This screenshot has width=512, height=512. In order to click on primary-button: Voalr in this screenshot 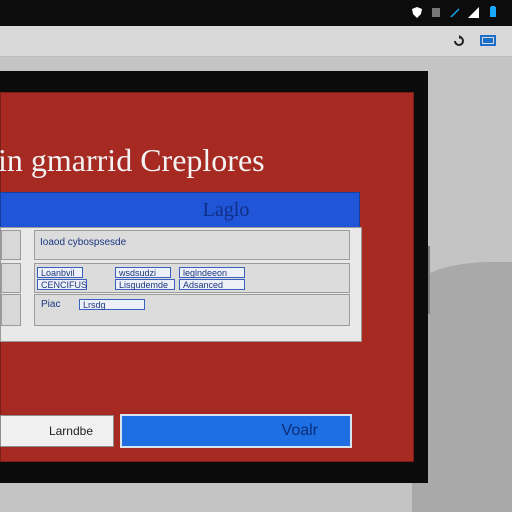, I will do `click(236, 431)`.